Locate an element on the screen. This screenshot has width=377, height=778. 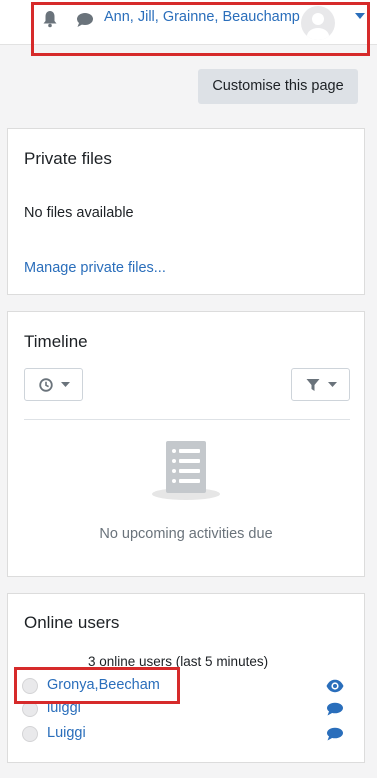
user-menu-name: Ann, Jill, Grainne, Beauchamp is located at coordinates (202, 17).